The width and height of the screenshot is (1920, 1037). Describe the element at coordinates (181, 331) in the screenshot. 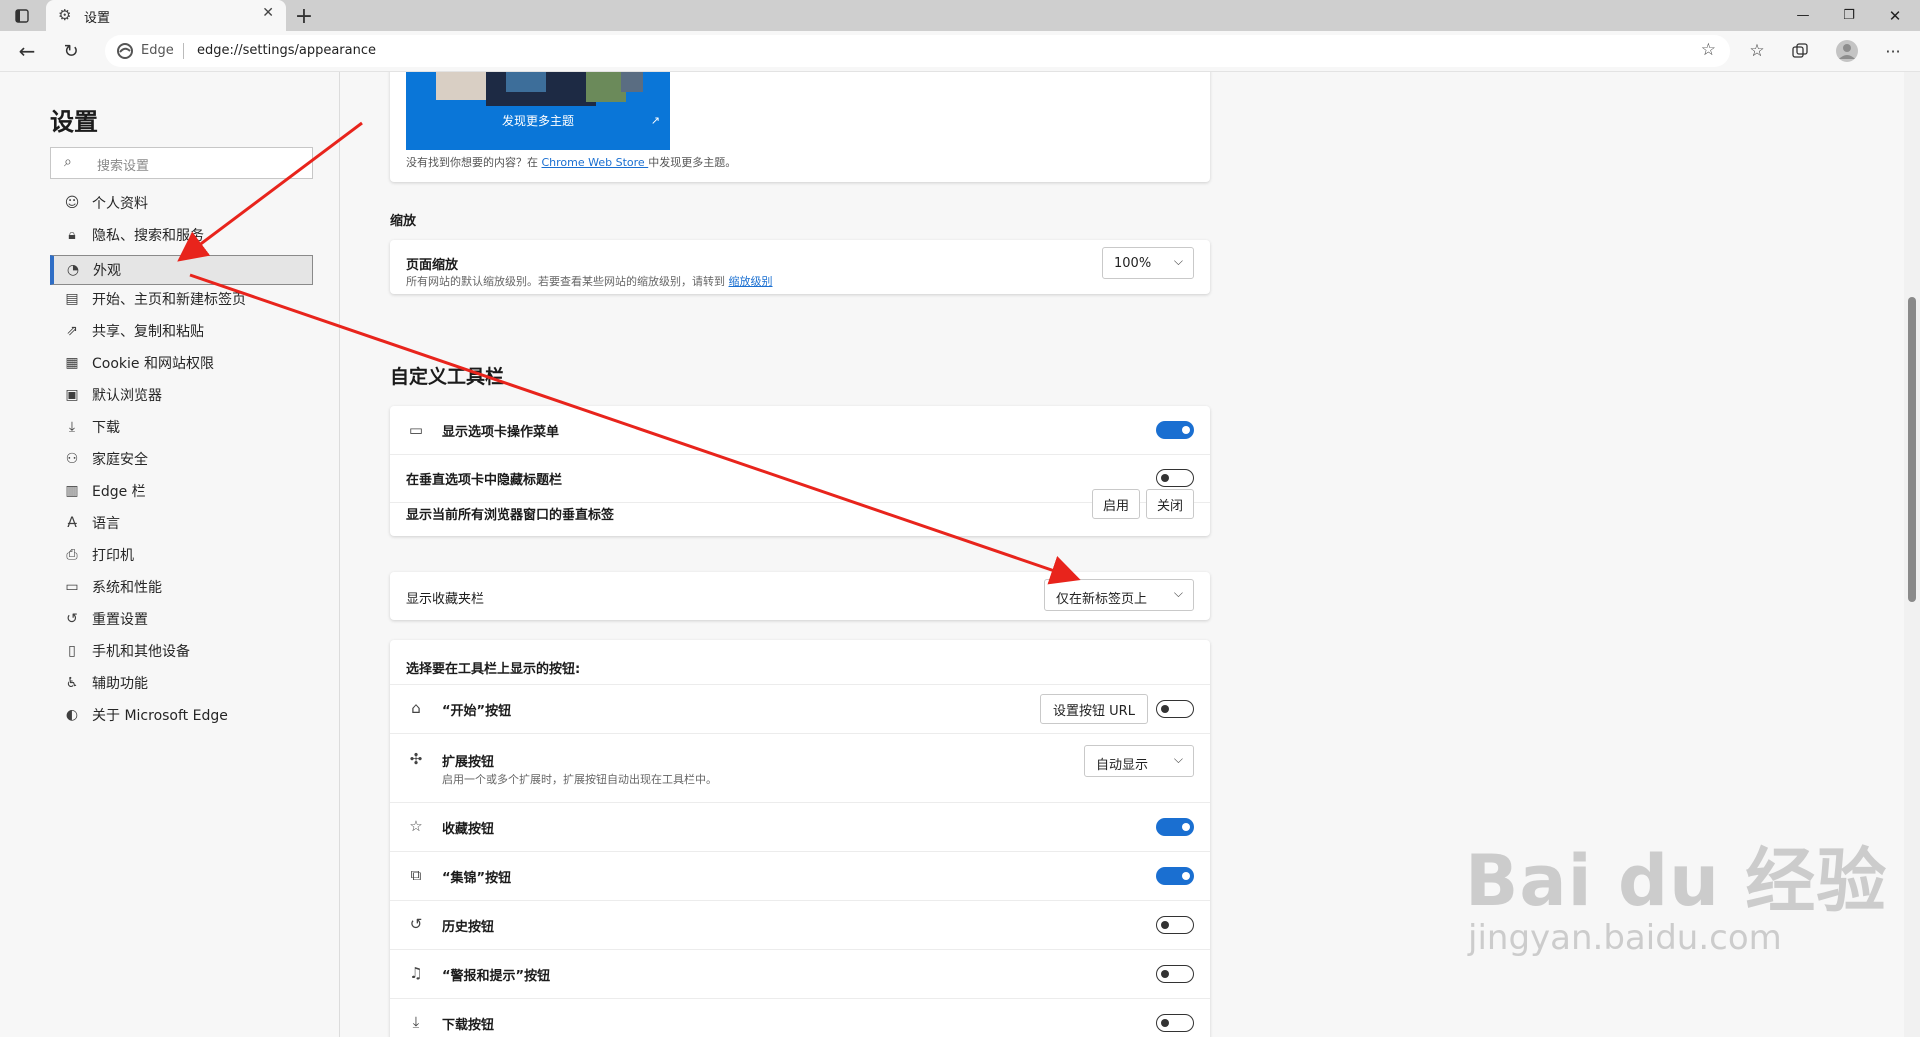

I see `sidebar-item-share: ⇗ 共享、复制和粘贴` at that location.